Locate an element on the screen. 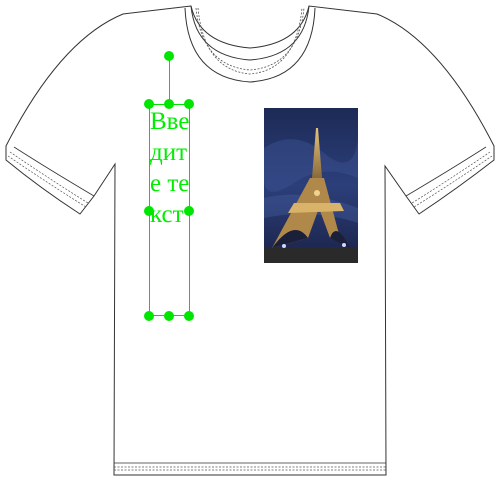 The image size is (500, 496). resize-handle-bottom-left is located at coordinates (149, 316).